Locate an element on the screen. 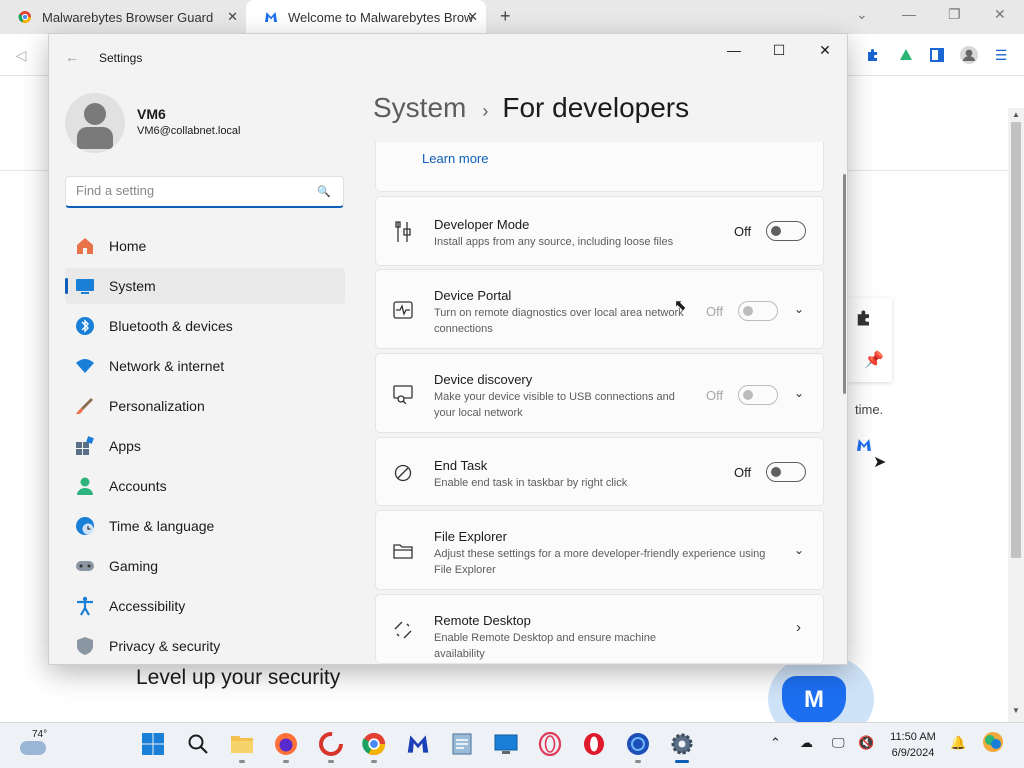  pulse-monitor-icon is located at coordinates (403, 310).